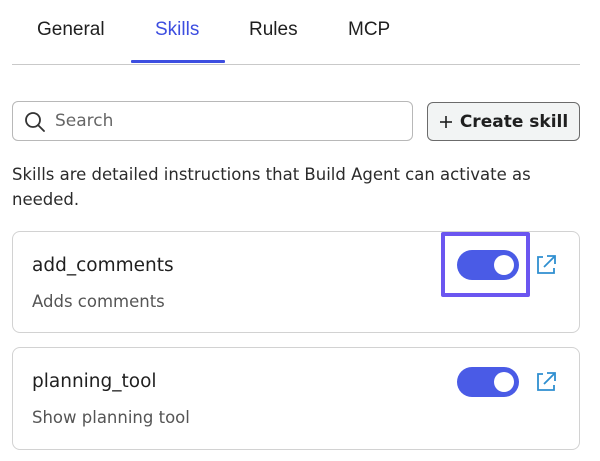 The height and width of the screenshot is (461, 600). I want to click on tab-bar: General Skills Rules MCP, so click(296, 32).